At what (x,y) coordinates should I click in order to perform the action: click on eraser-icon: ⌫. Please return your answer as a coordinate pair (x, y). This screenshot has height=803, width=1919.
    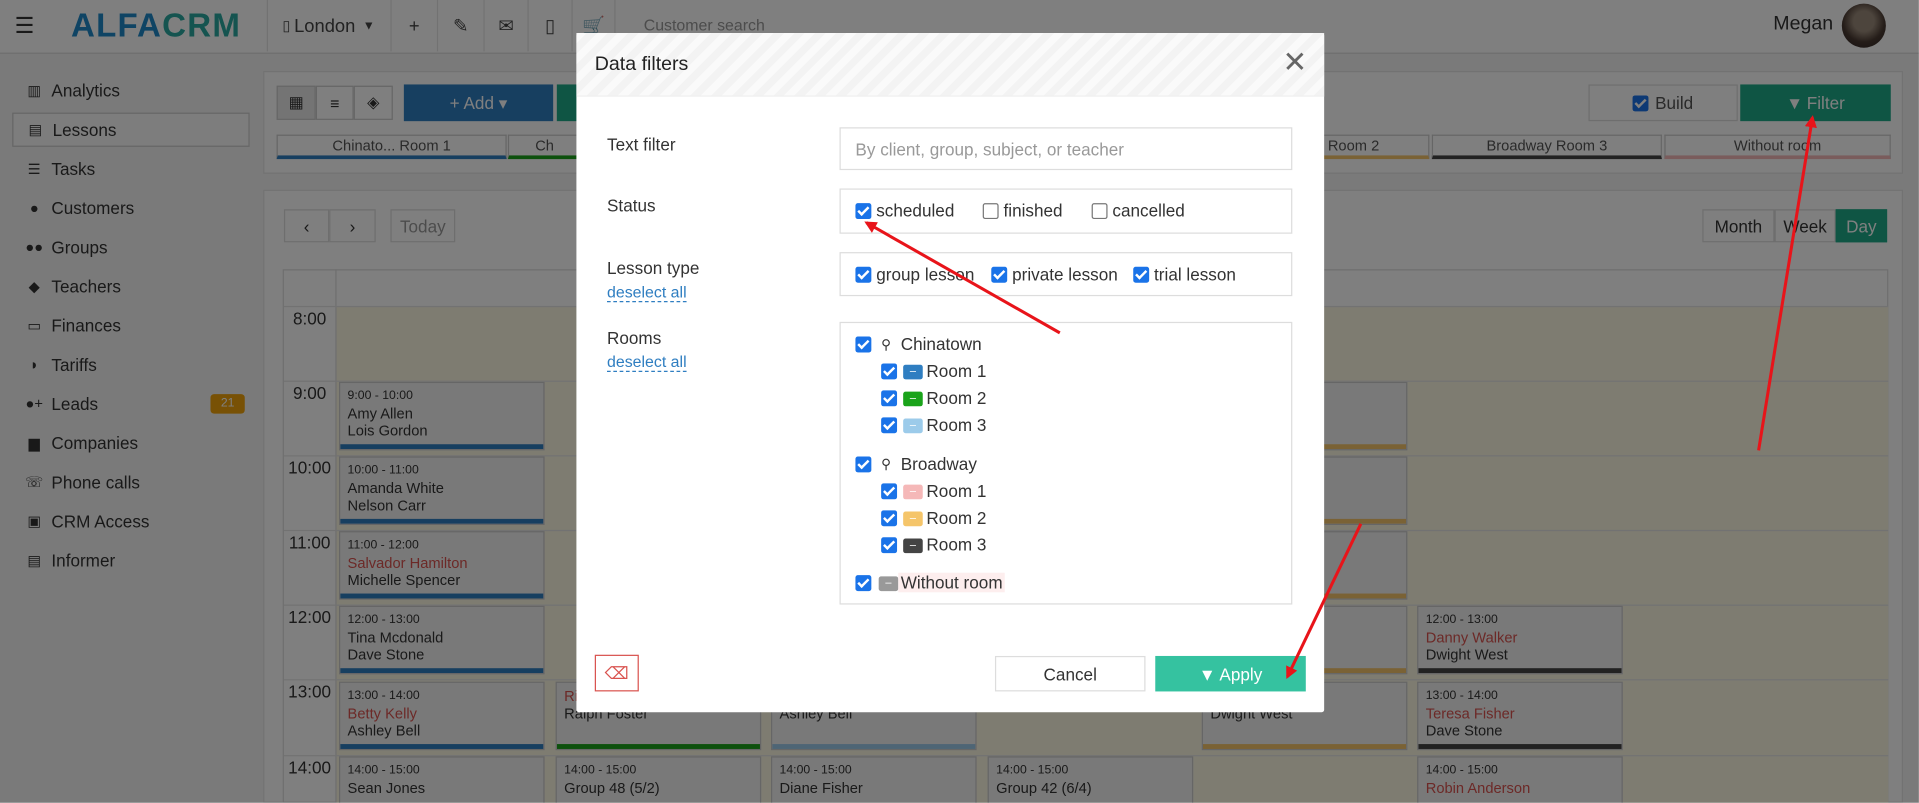
    Looking at the image, I should click on (616, 673).